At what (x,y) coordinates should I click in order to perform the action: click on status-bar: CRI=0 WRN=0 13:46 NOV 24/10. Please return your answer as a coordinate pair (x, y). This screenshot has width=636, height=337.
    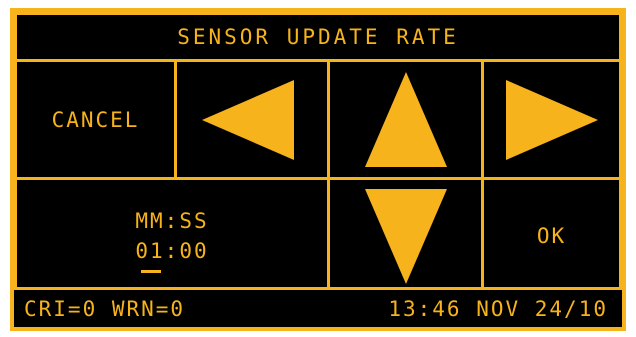
    Looking at the image, I should click on (318, 307).